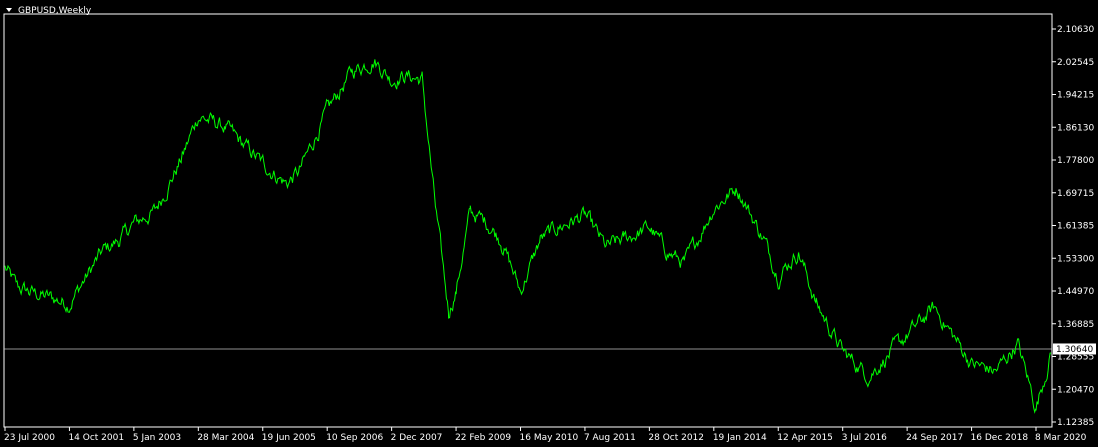 This screenshot has height=447, width=1098. Describe the element at coordinates (610, 438) in the screenshot. I see `x-tick-label: 7 Aug 2011` at that location.